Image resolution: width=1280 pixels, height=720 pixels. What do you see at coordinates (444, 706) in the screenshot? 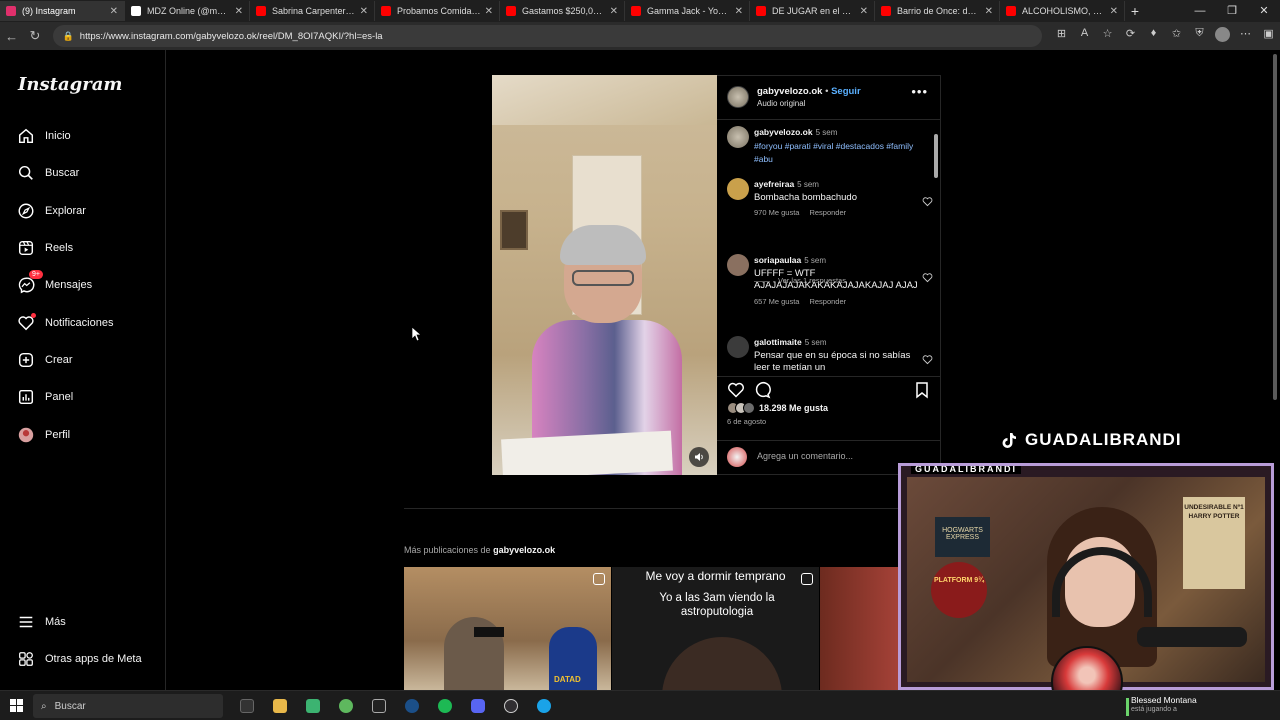
I see `spotify-icon` at bounding box center [444, 706].